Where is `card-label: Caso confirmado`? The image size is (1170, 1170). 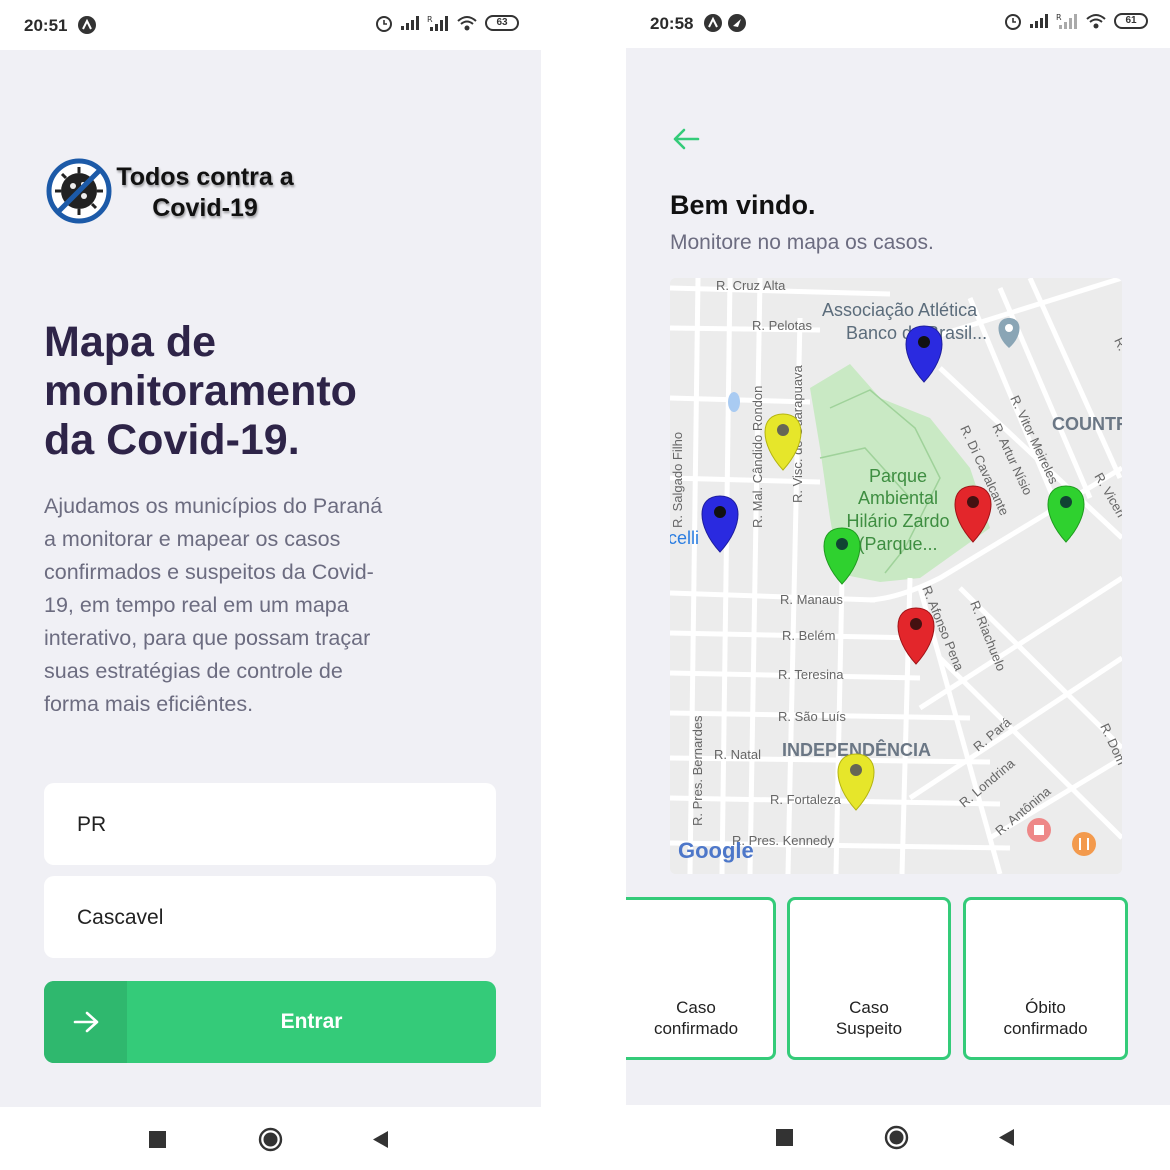
card-label: Caso confirmado is located at coordinates (696, 1018).